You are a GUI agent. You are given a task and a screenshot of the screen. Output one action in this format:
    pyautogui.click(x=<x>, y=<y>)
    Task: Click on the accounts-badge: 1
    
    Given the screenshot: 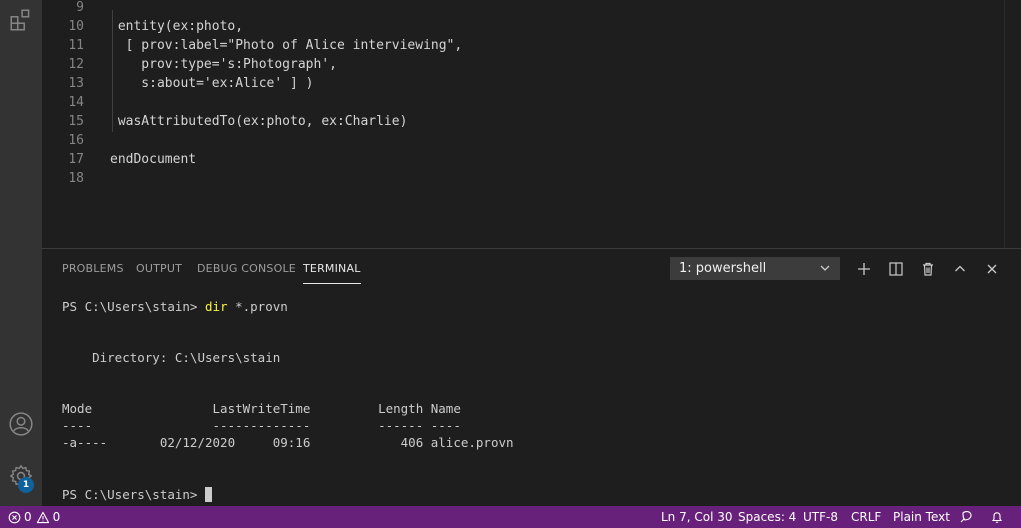 What is the action you would take?
    pyautogui.click(x=26, y=485)
    